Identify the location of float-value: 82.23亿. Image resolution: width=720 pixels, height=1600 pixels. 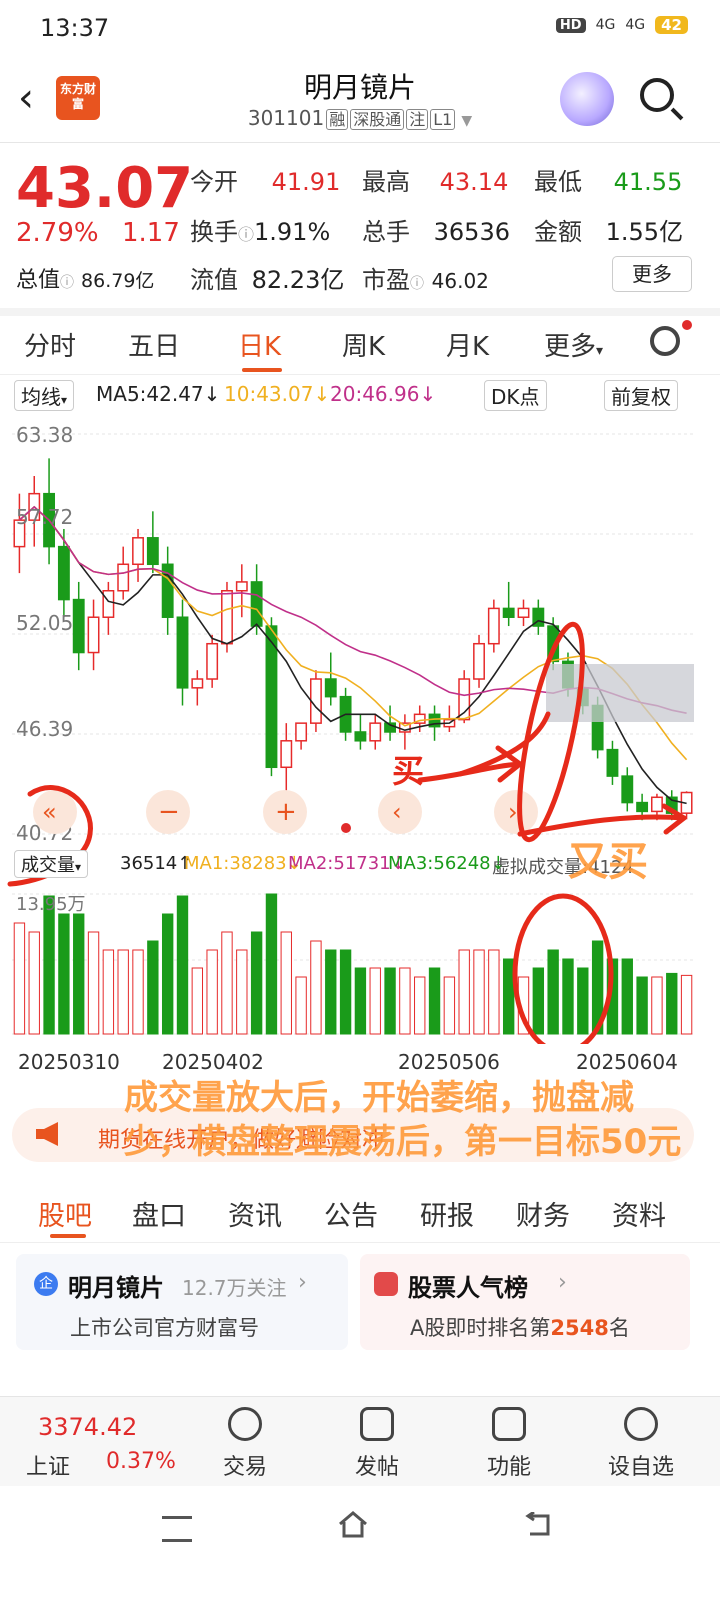
(298, 280).